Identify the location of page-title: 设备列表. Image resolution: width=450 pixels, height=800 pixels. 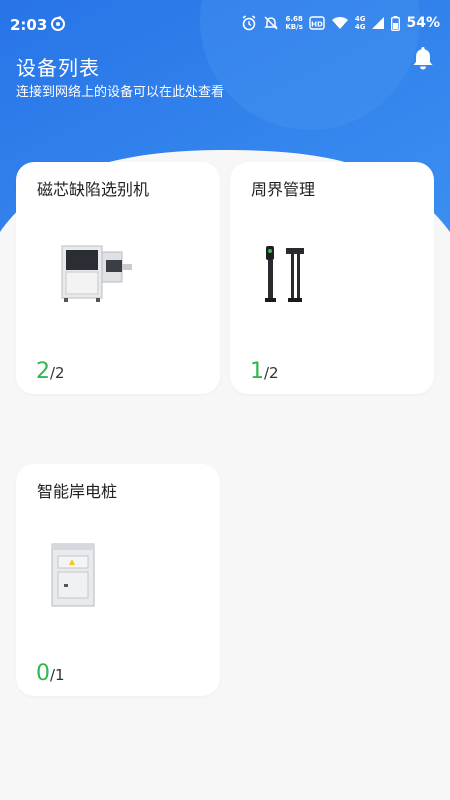
(58, 68).